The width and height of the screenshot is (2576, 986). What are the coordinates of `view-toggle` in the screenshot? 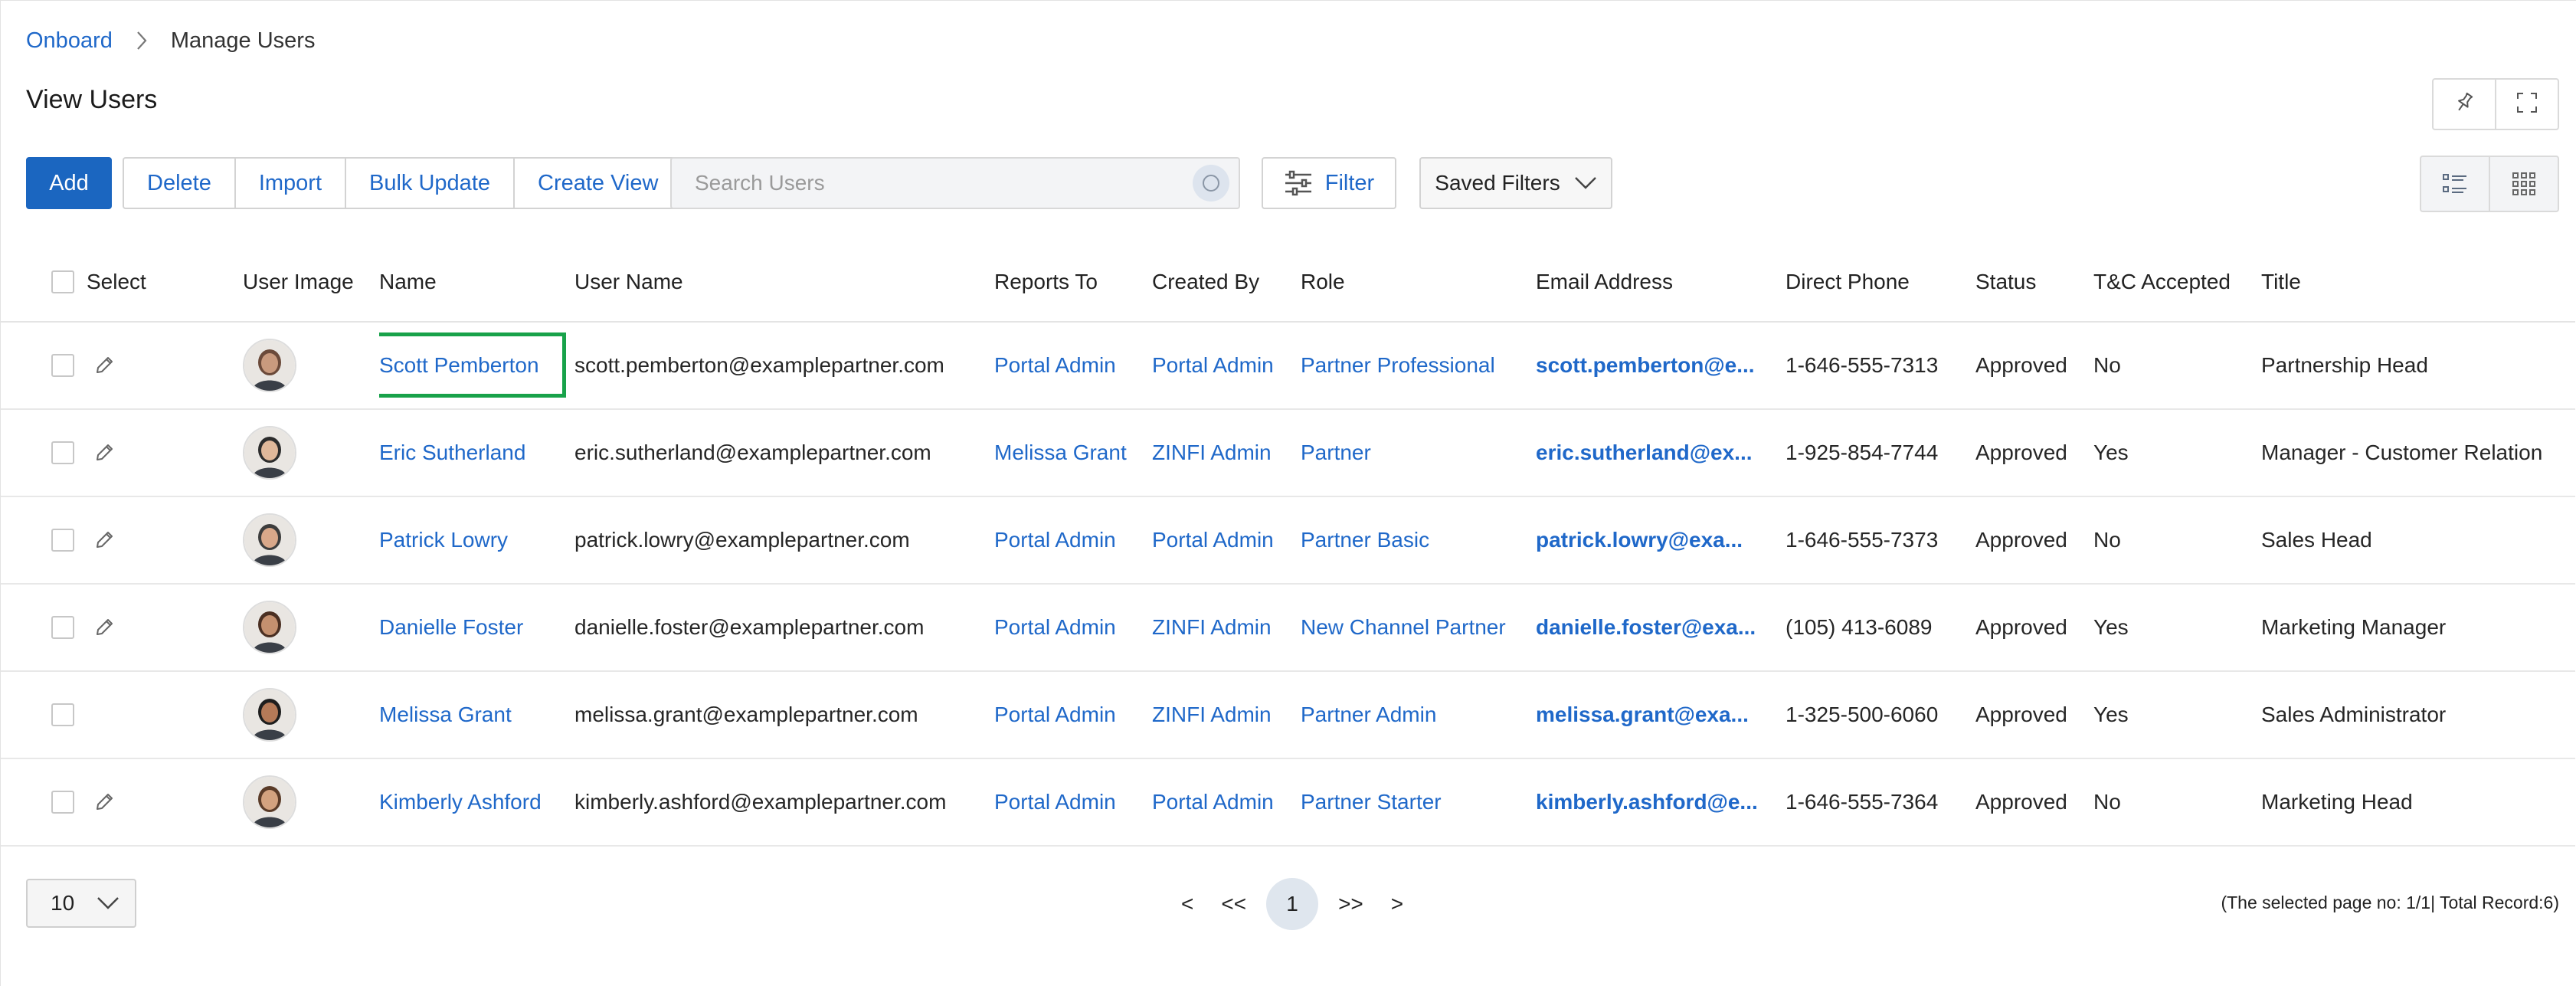 It's located at (2489, 184).